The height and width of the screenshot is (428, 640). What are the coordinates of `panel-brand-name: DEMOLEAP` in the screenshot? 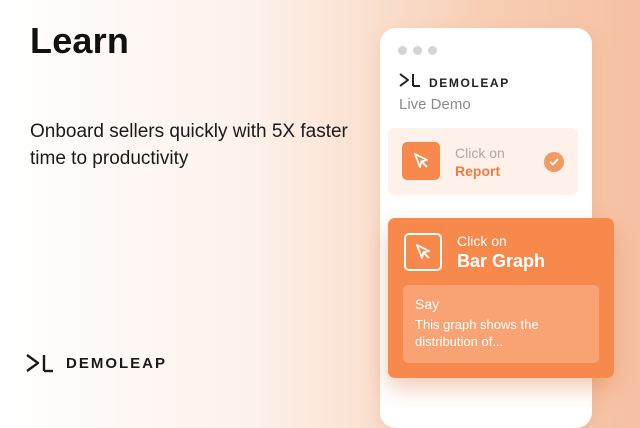 It's located at (469, 82).